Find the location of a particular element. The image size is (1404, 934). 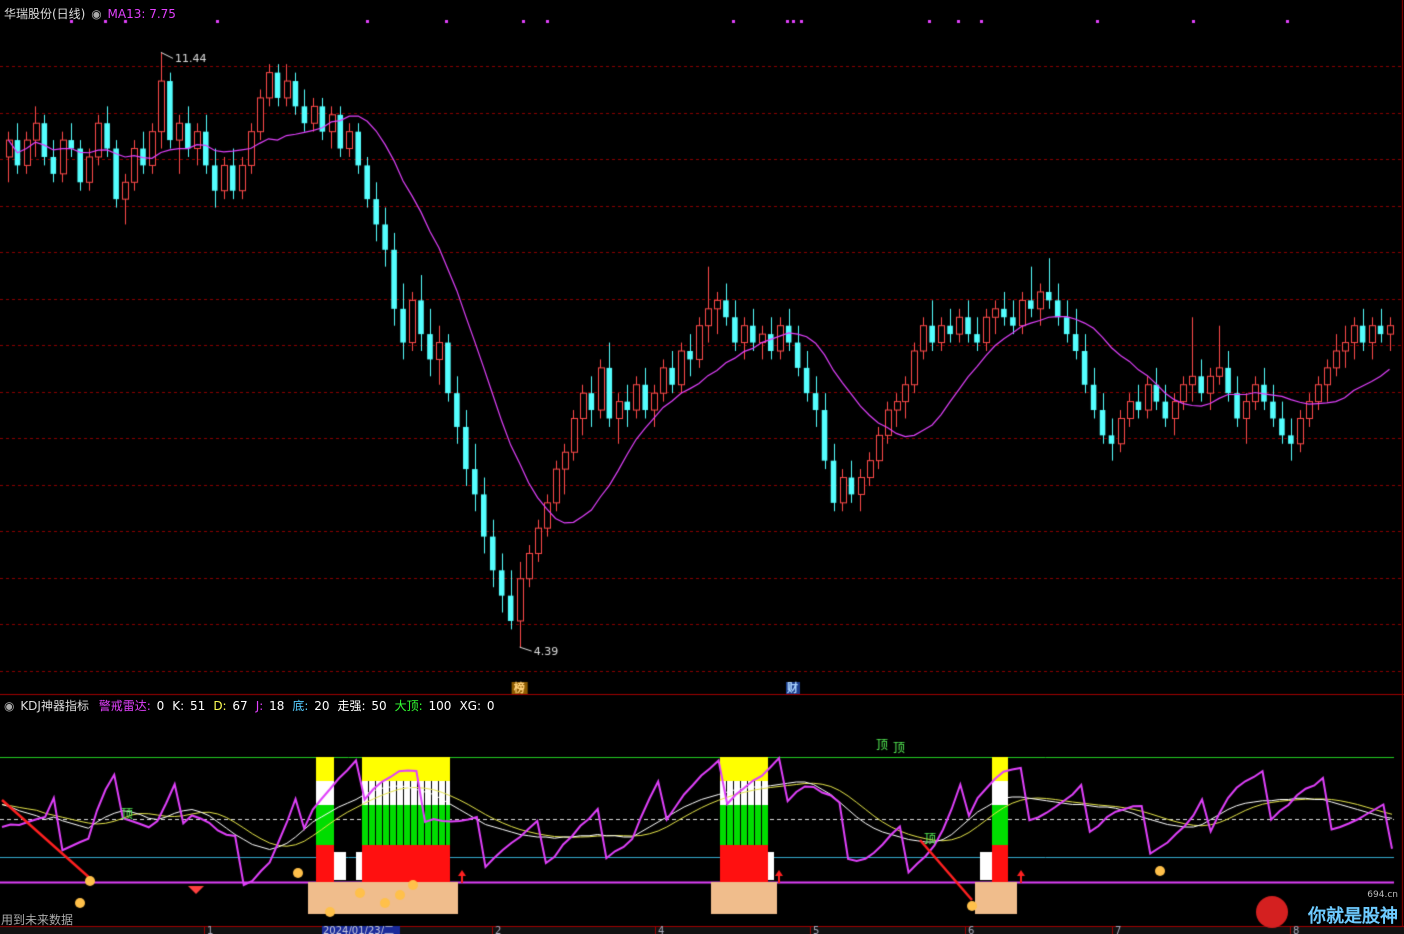

watermark-site: 694.cn is located at coordinates (1382, 895).